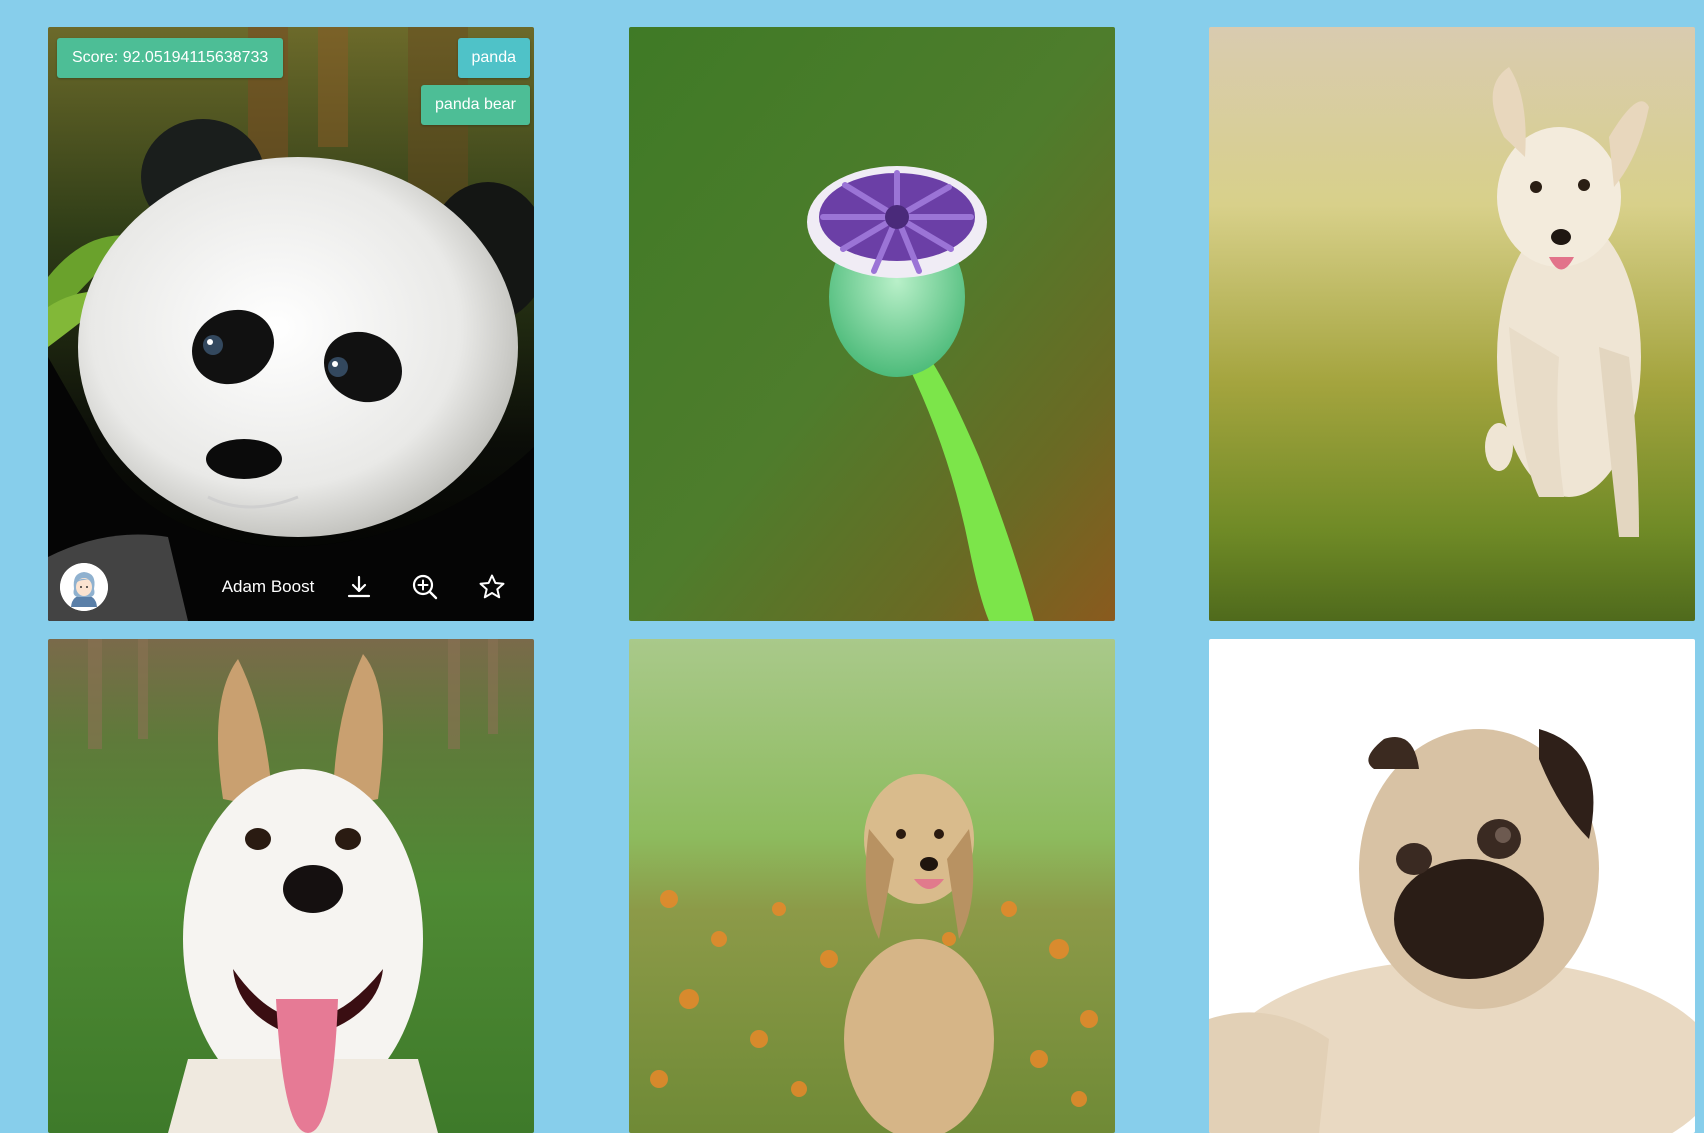  I want to click on download-icon, so click(359, 587).